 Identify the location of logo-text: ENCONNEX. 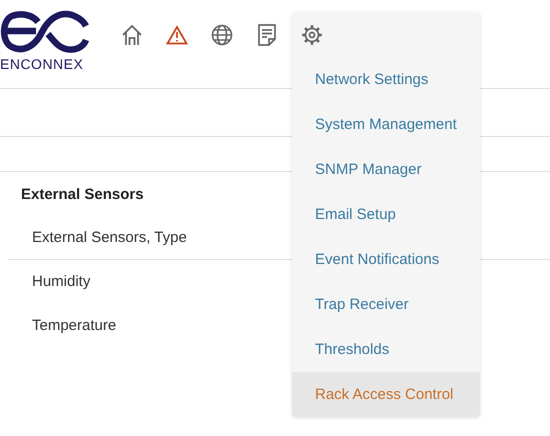
(42, 64).